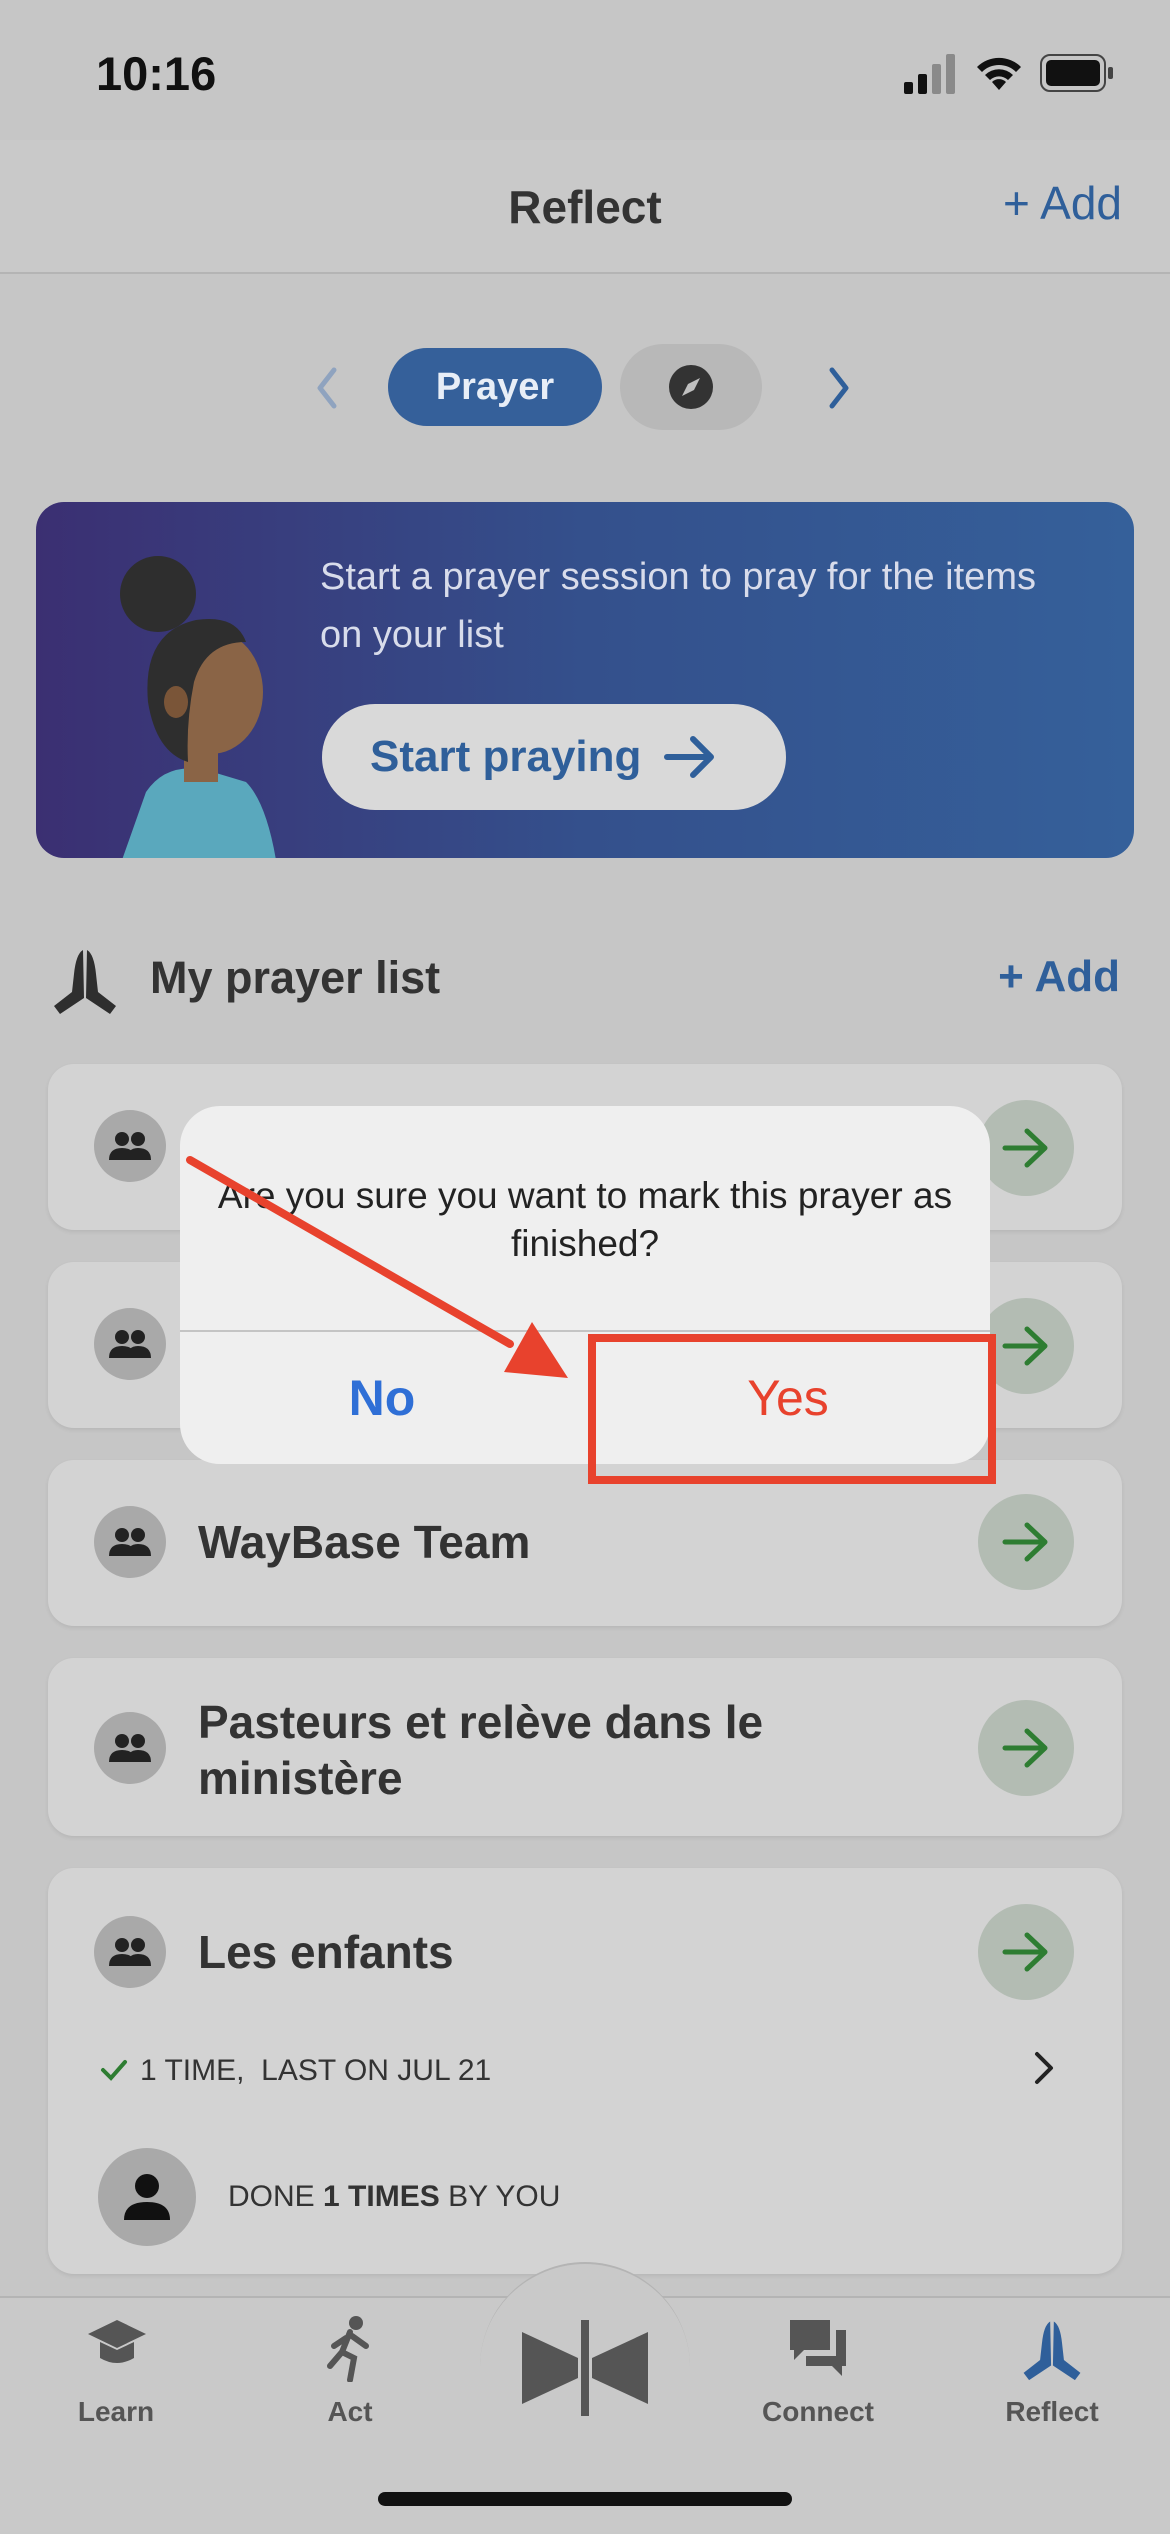  I want to click on tab-discover, so click(691, 387).